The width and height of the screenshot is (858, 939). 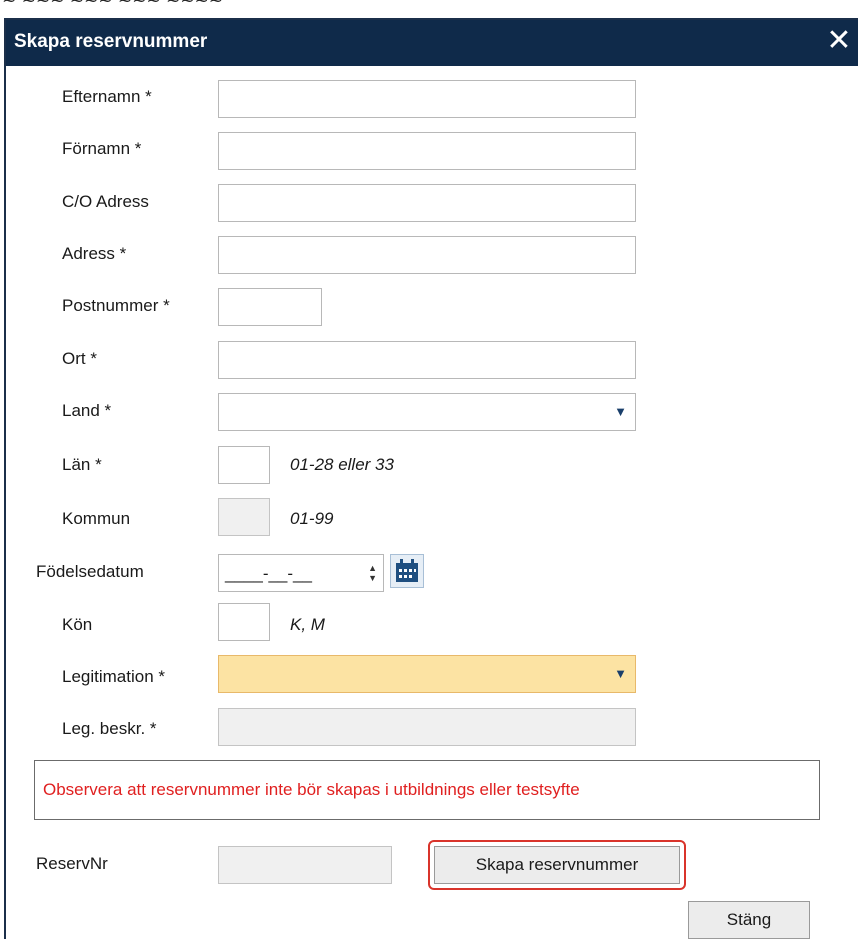 I want to click on leg-beskr-label: Leg. beskr. *, so click(x=109, y=728).